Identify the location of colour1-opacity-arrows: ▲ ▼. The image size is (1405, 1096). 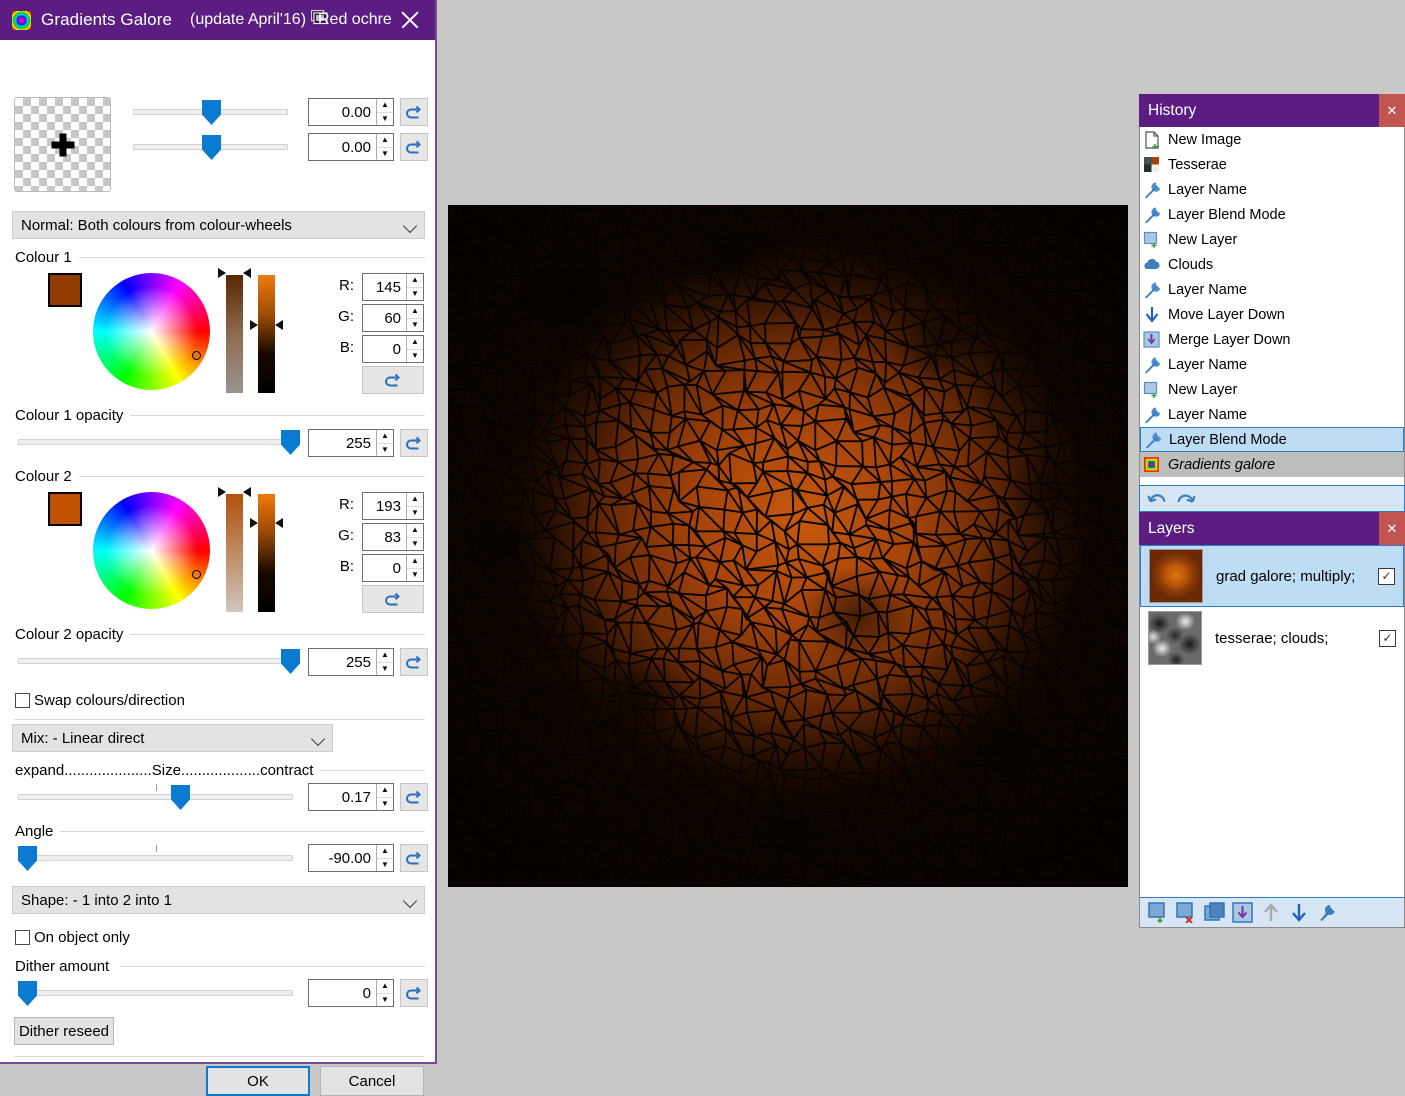
(384, 443).